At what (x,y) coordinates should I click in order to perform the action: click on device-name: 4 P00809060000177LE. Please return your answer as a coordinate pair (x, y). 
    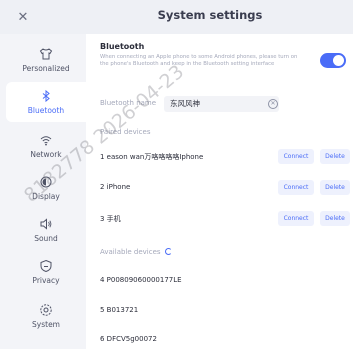
    Looking at the image, I should click on (141, 280).